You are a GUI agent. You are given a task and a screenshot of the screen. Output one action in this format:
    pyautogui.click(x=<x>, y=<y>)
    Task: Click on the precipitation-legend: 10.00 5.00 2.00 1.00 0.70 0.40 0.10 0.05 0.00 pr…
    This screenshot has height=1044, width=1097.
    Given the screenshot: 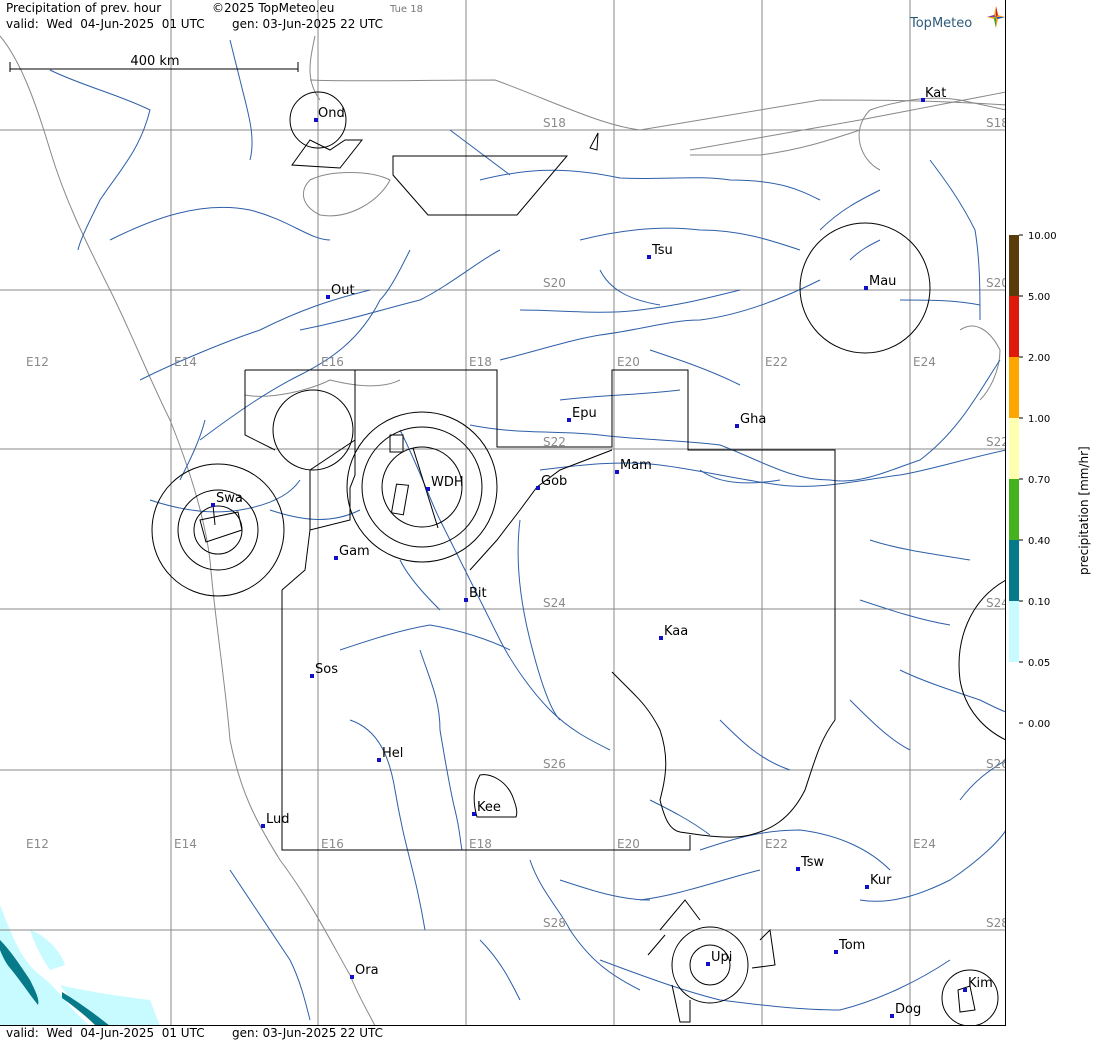 What is the action you would take?
    pyautogui.click(x=1051, y=520)
    